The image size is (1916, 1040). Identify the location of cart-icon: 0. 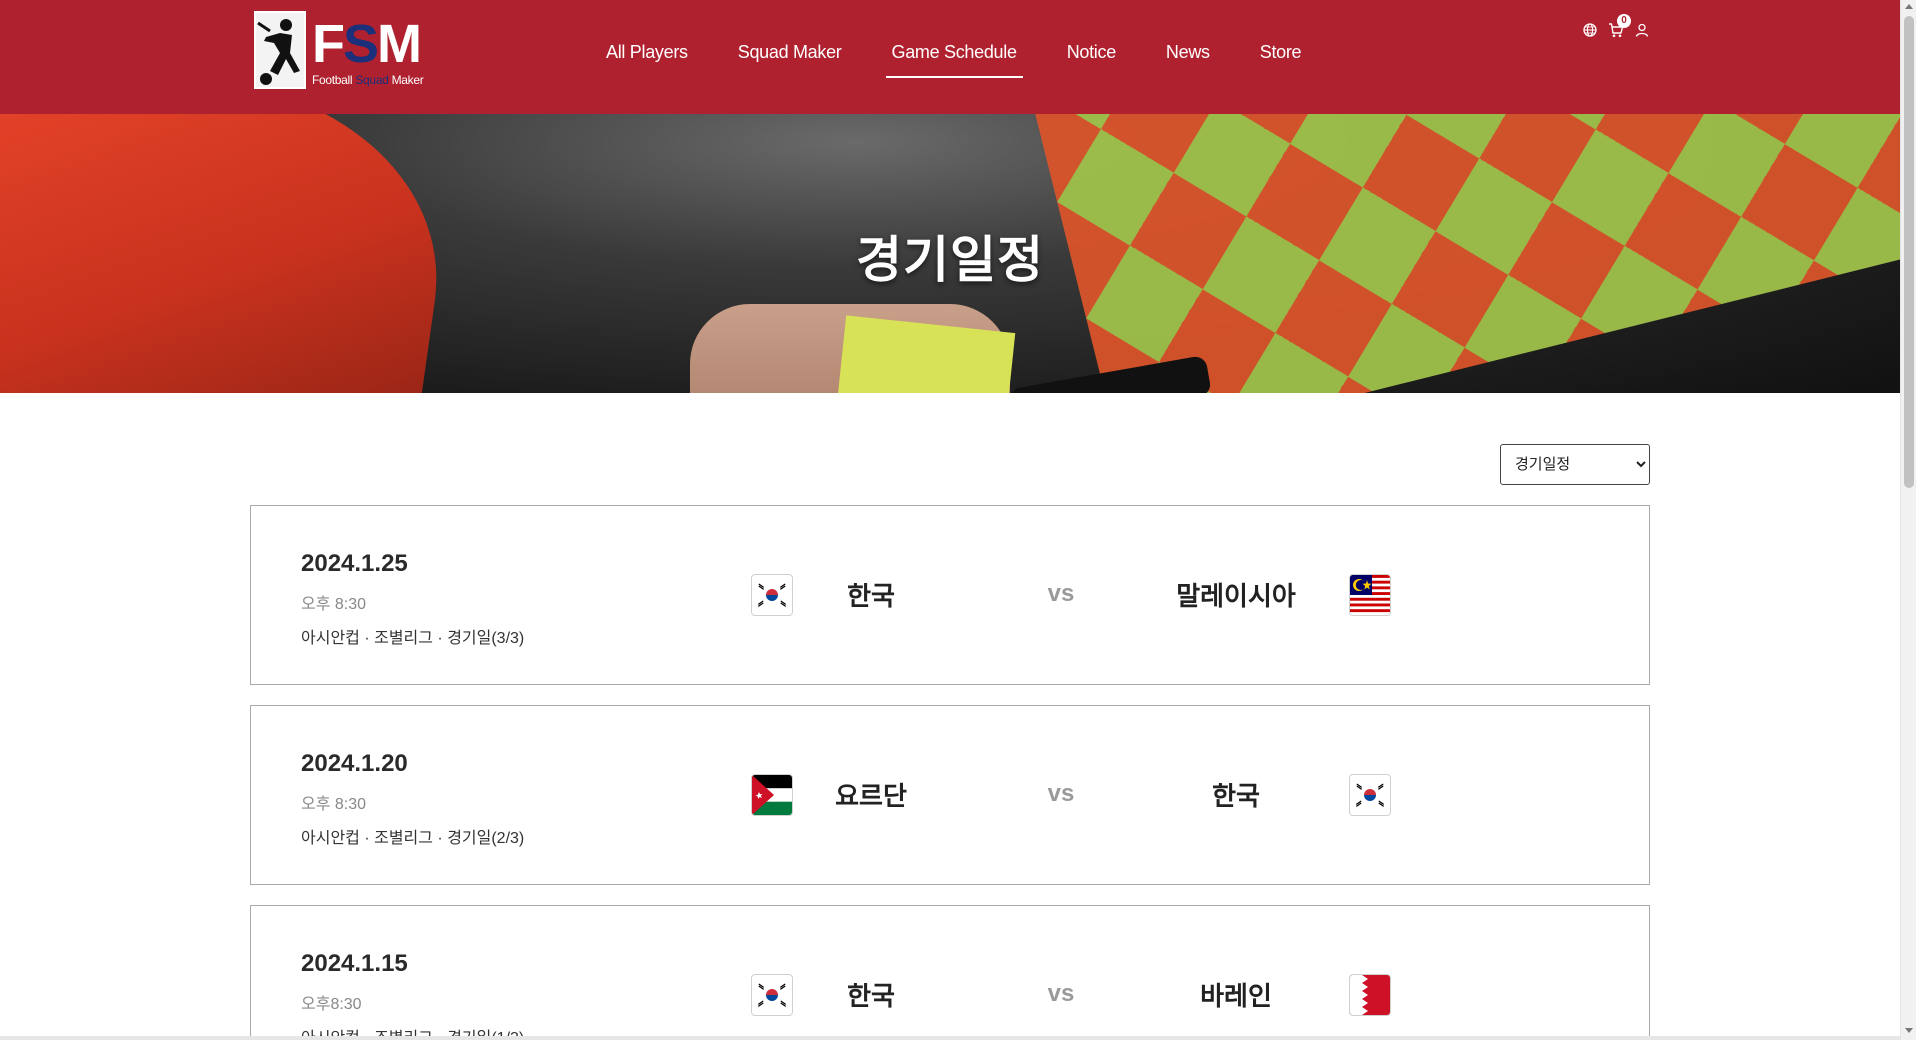
(1618, 27).